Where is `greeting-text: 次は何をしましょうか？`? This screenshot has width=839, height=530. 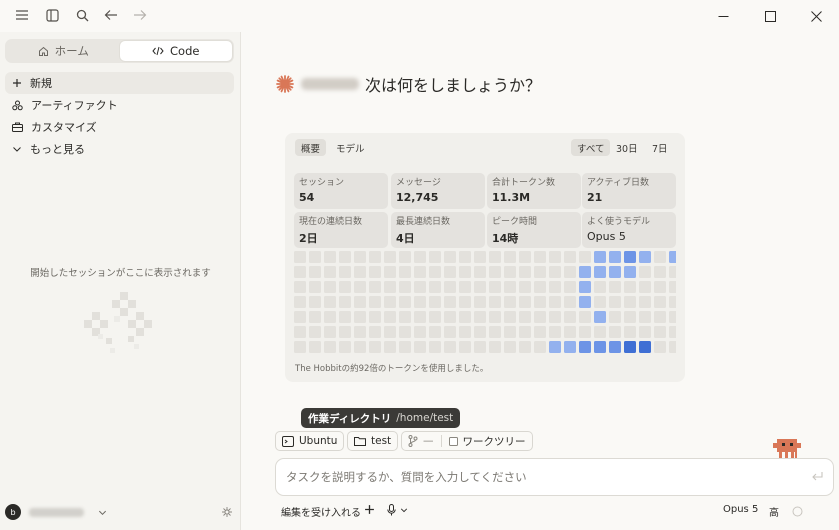 greeting-text: 次は何をしましょうか？ is located at coordinates (453, 85).